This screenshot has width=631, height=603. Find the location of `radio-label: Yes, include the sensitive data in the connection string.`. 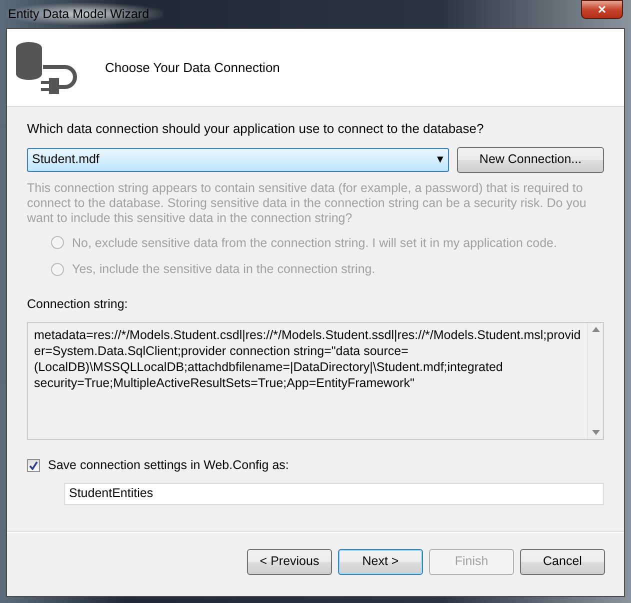

radio-label: Yes, include the sensitive data in the connection string. is located at coordinates (224, 269).